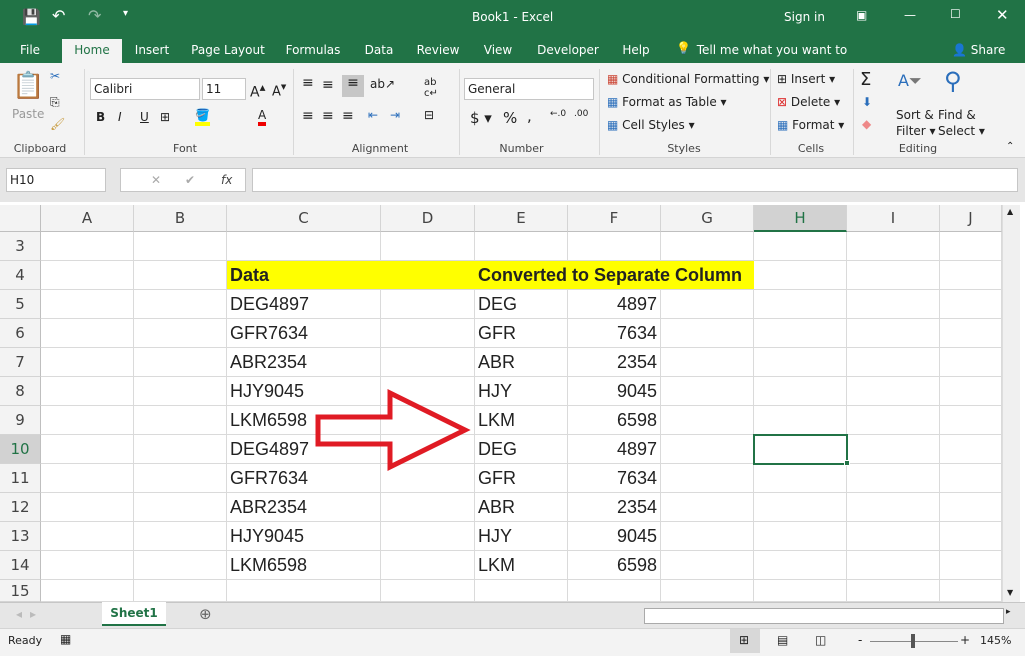 Image resolution: width=1025 pixels, height=656 pixels. What do you see at coordinates (304, 275) in the screenshot?
I see `cell-c4: Data` at bounding box center [304, 275].